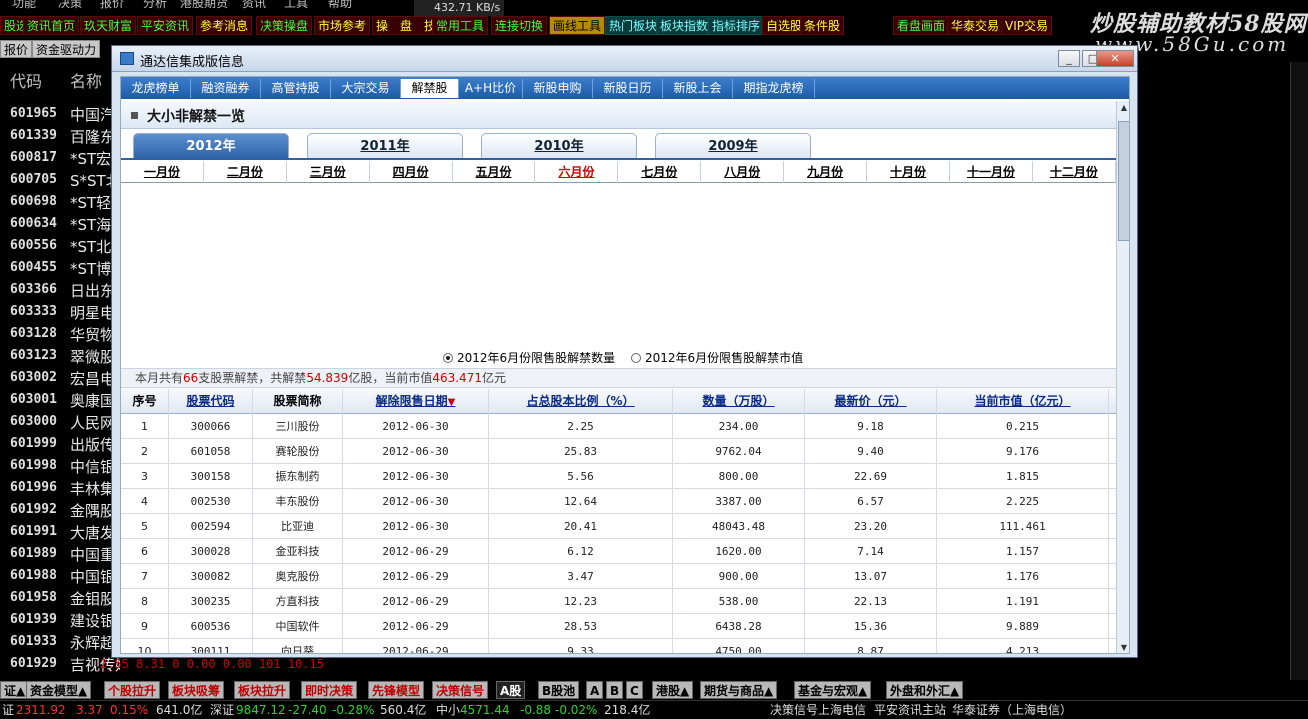 This screenshot has height=719, width=1308. What do you see at coordinates (211, 146) in the screenshot?
I see `year-tab-2012: 2012年` at bounding box center [211, 146].